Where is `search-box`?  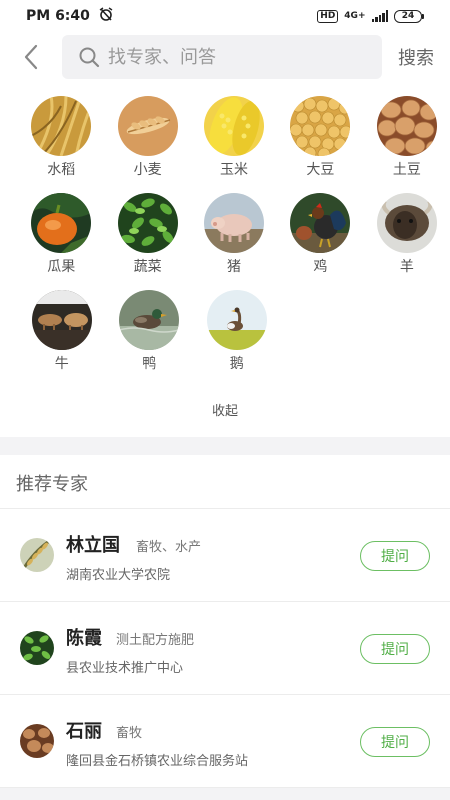 search-box is located at coordinates (222, 57).